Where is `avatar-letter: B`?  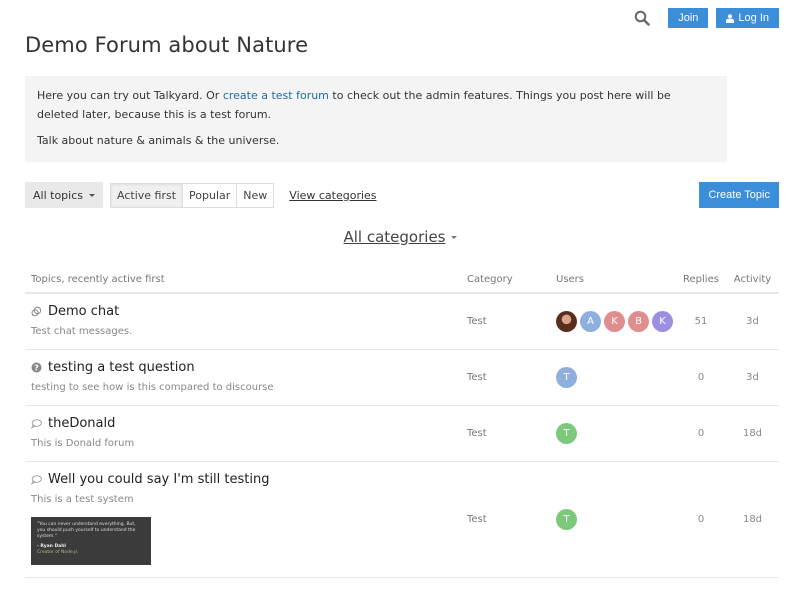
avatar-letter: B is located at coordinates (638, 321).